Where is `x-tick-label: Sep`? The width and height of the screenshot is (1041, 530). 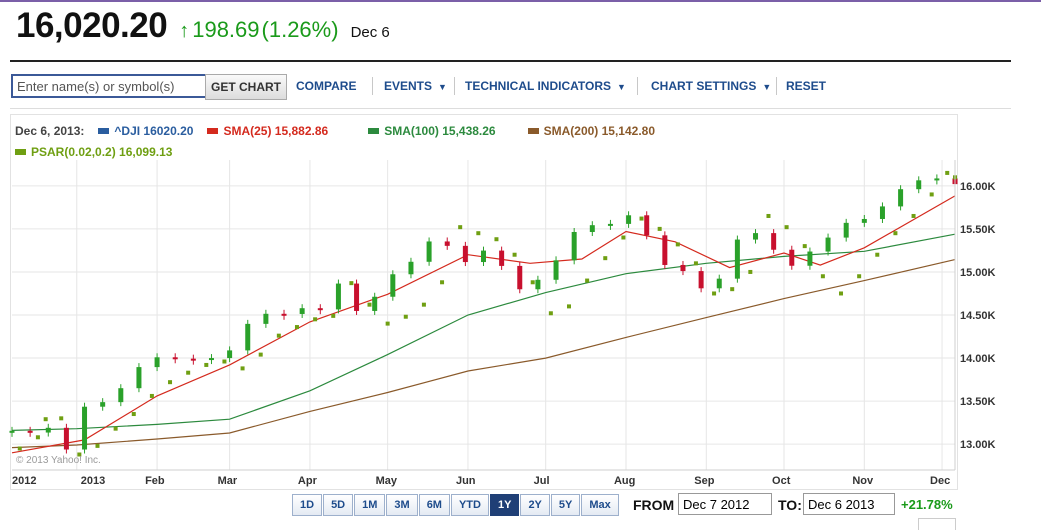 x-tick-label: Sep is located at coordinates (704, 481).